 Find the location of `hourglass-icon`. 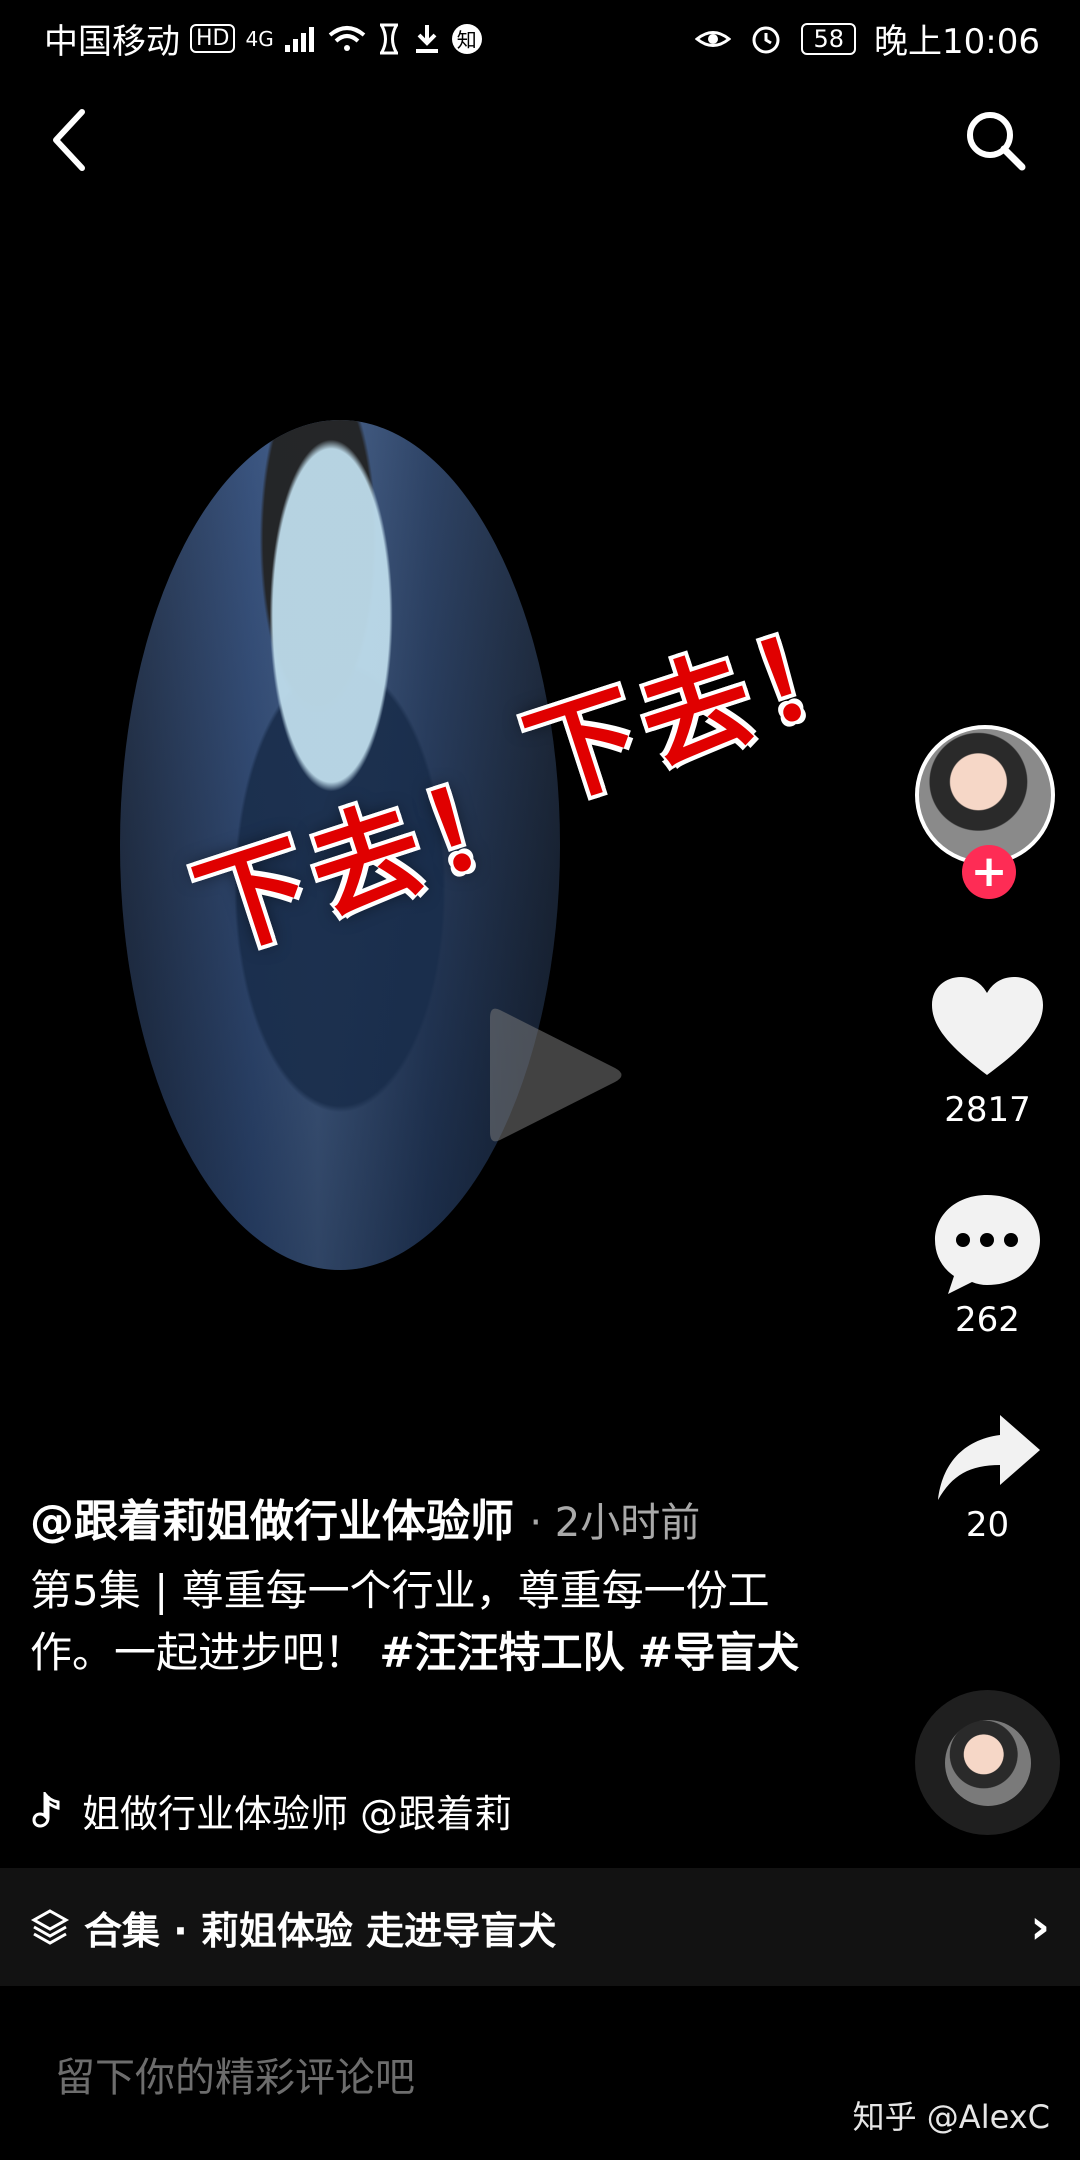

hourglass-icon is located at coordinates (388, 38).